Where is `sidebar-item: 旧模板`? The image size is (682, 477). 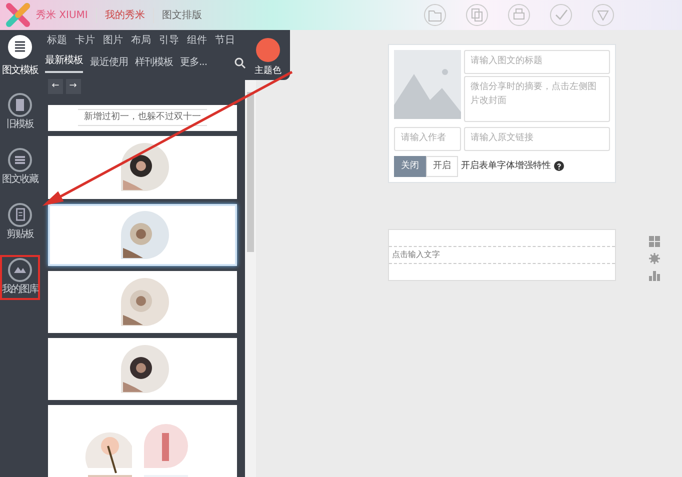 sidebar-item: 旧模板 is located at coordinates (20, 112).